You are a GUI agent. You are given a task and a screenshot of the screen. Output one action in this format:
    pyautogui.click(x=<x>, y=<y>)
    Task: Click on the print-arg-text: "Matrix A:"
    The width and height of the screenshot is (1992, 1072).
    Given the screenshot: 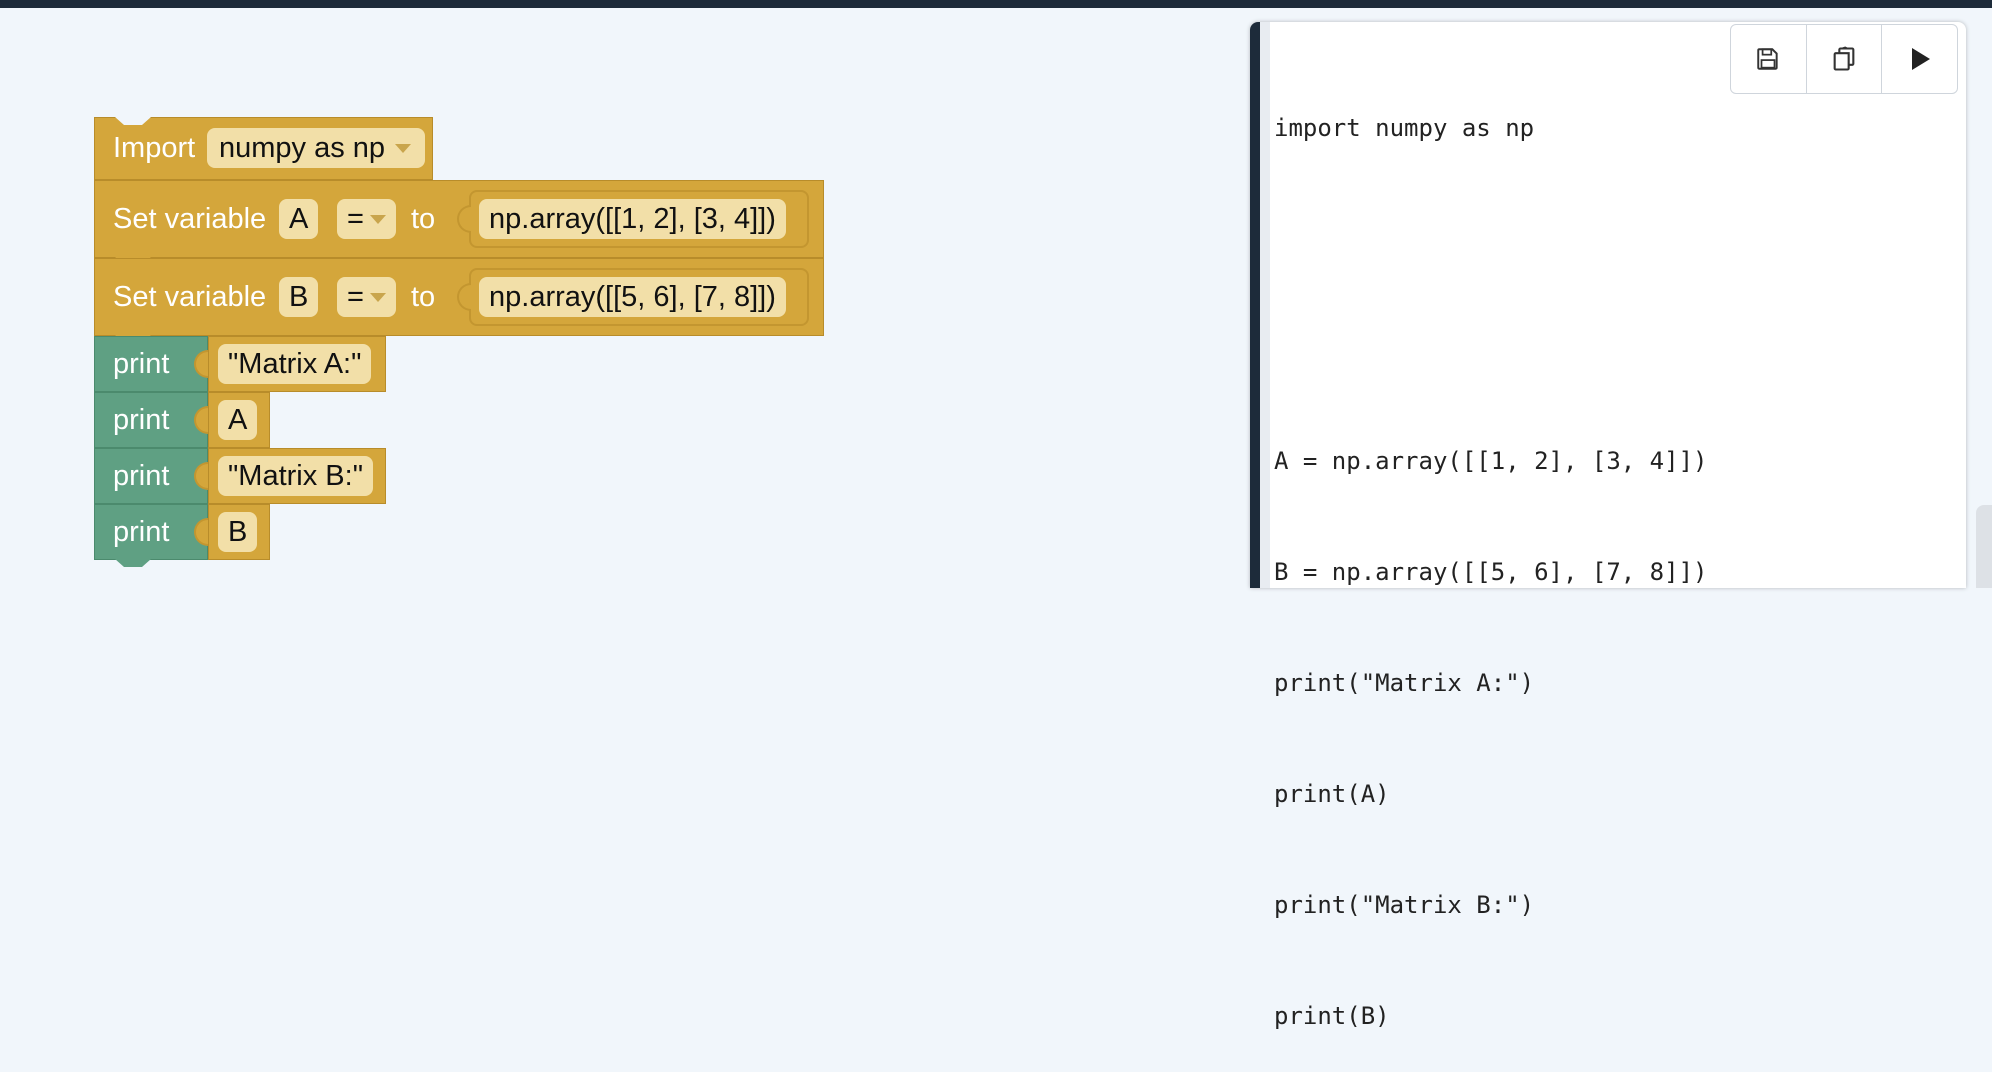 What is the action you would take?
    pyautogui.click(x=295, y=363)
    